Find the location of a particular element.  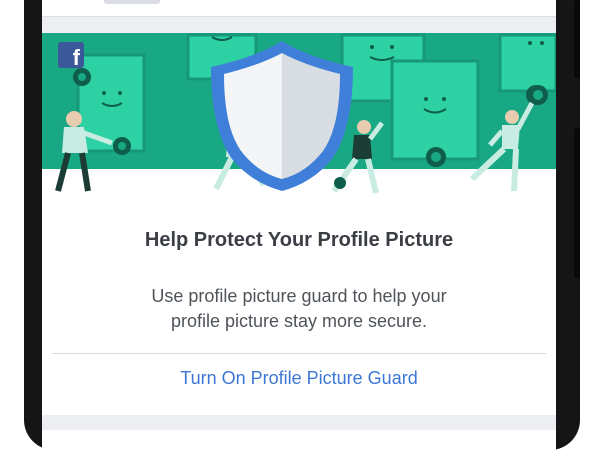

card-title: Help Protect Your Profile Picture is located at coordinates (299, 240).